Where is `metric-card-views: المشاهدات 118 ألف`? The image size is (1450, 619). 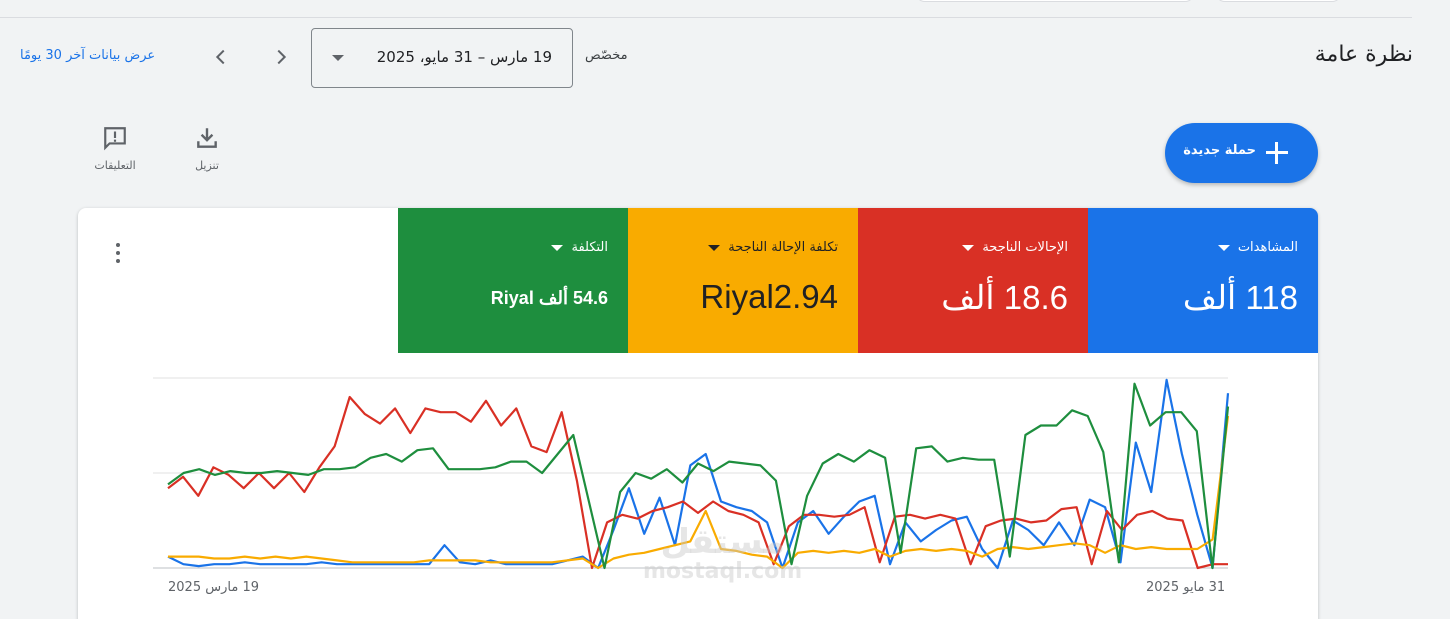
metric-card-views: المشاهدات 118 ألف is located at coordinates (1203, 280).